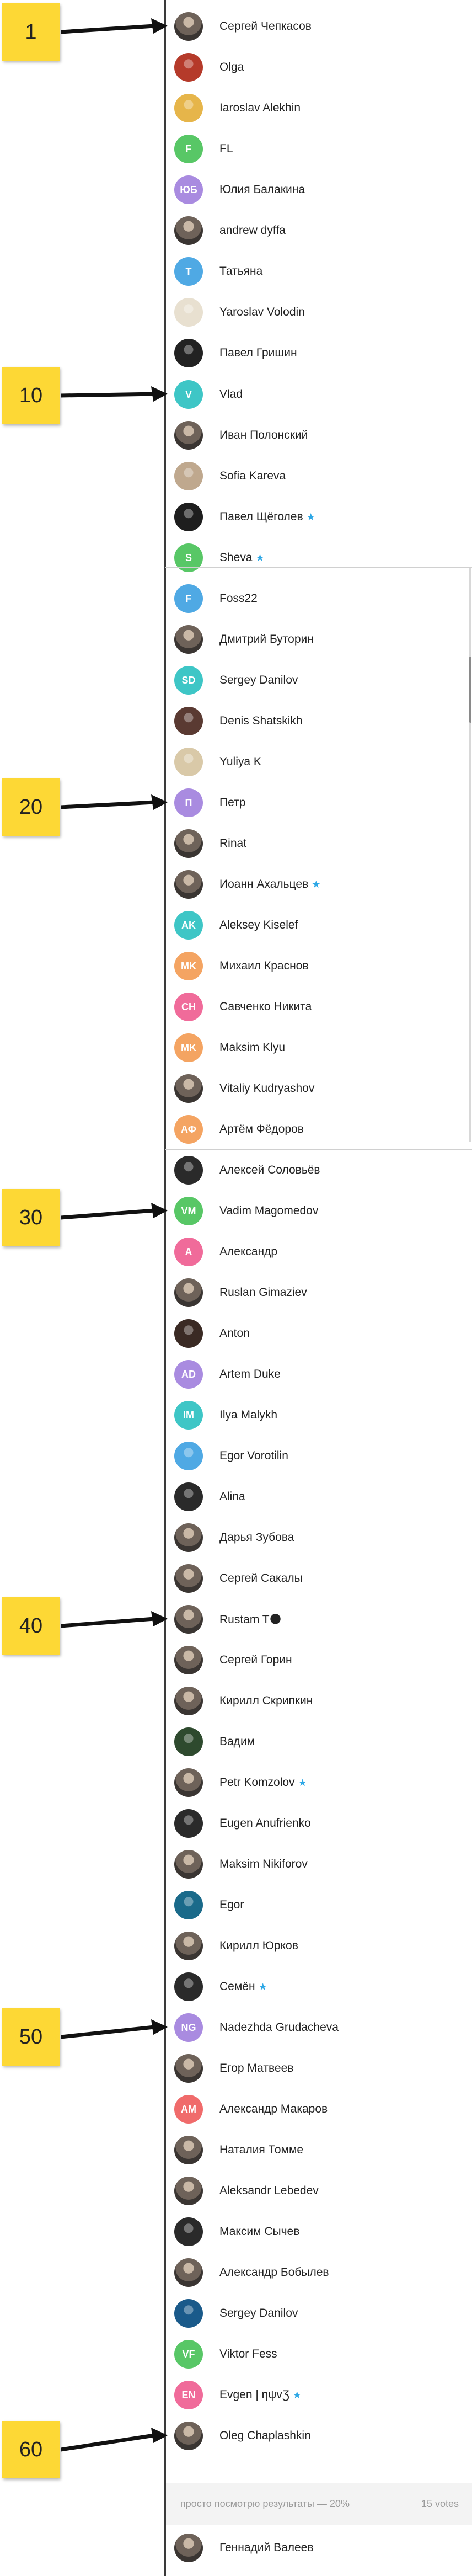  What do you see at coordinates (318, 1149) in the screenshot?
I see `screenshot-seam` at bounding box center [318, 1149].